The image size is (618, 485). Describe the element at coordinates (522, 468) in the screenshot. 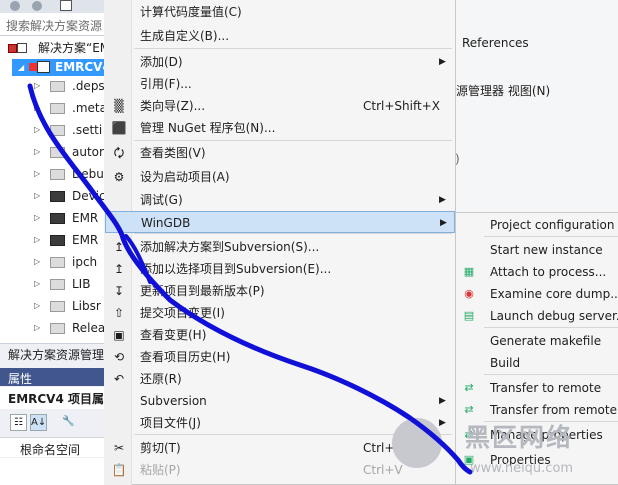

I see `watermark-url: www.heiqu.com` at that location.